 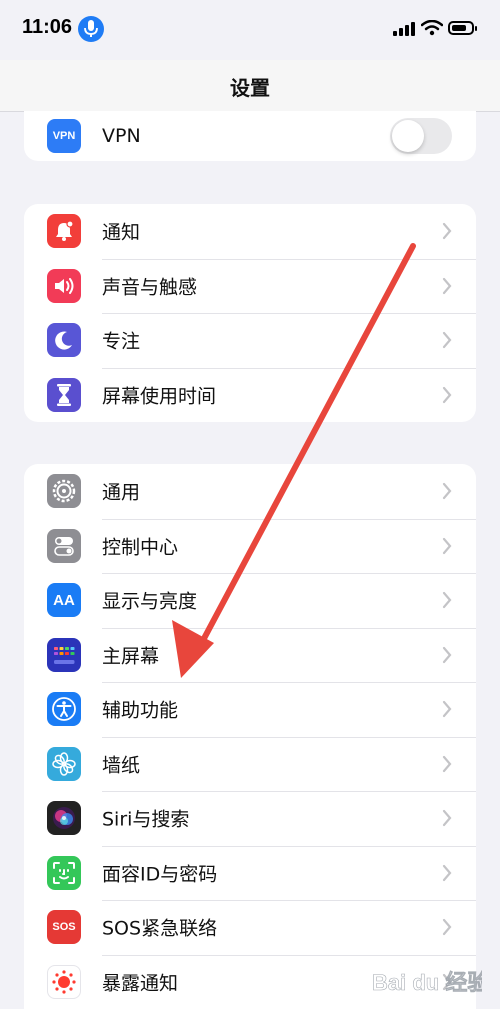 I want to click on settings-row-general: 通用, so click(x=250, y=491).